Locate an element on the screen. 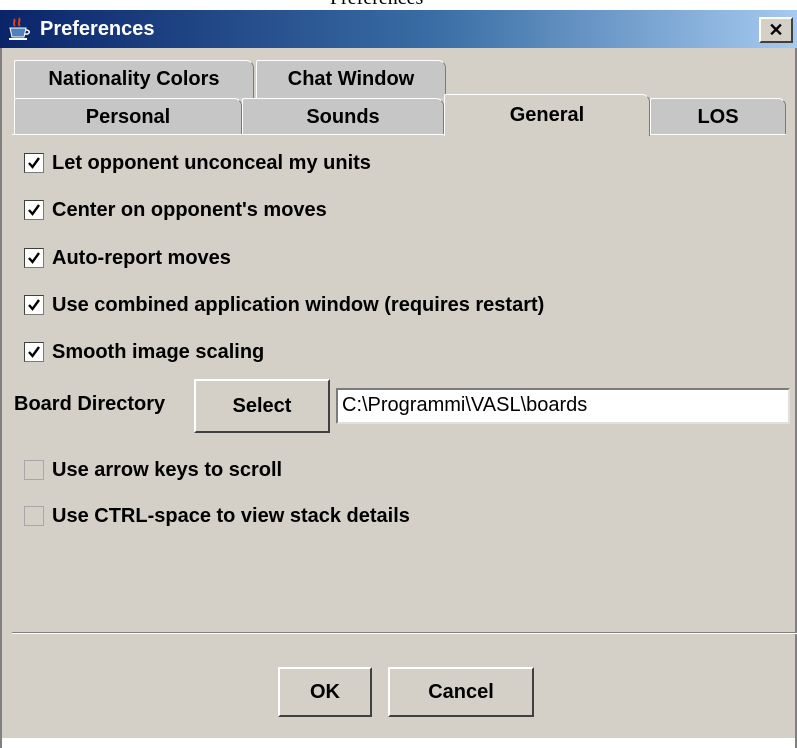 The width and height of the screenshot is (797, 748). cancel-button: Cancel is located at coordinates (461, 692).